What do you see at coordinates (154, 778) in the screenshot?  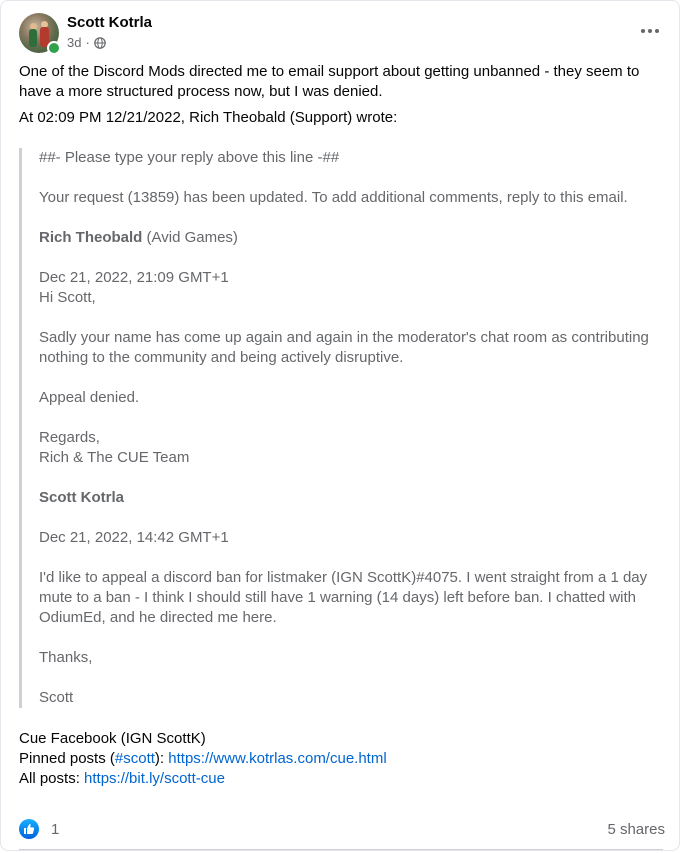 I see `all-posts-link: https://bit.ly/scott-cue` at bounding box center [154, 778].